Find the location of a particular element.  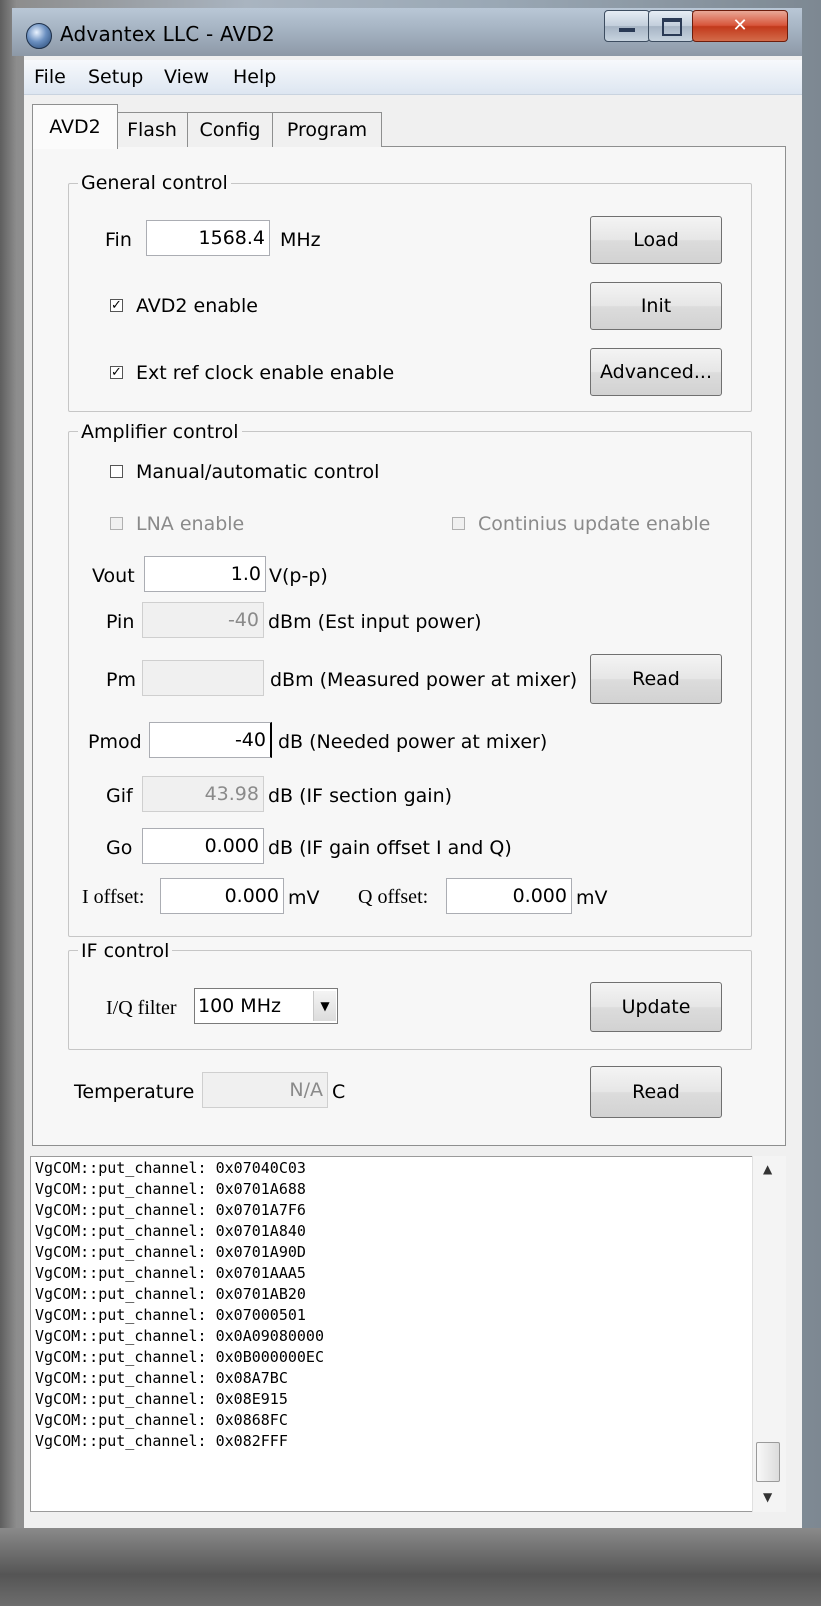

manual-control-label: Manual/automatic control is located at coordinates (258, 472).